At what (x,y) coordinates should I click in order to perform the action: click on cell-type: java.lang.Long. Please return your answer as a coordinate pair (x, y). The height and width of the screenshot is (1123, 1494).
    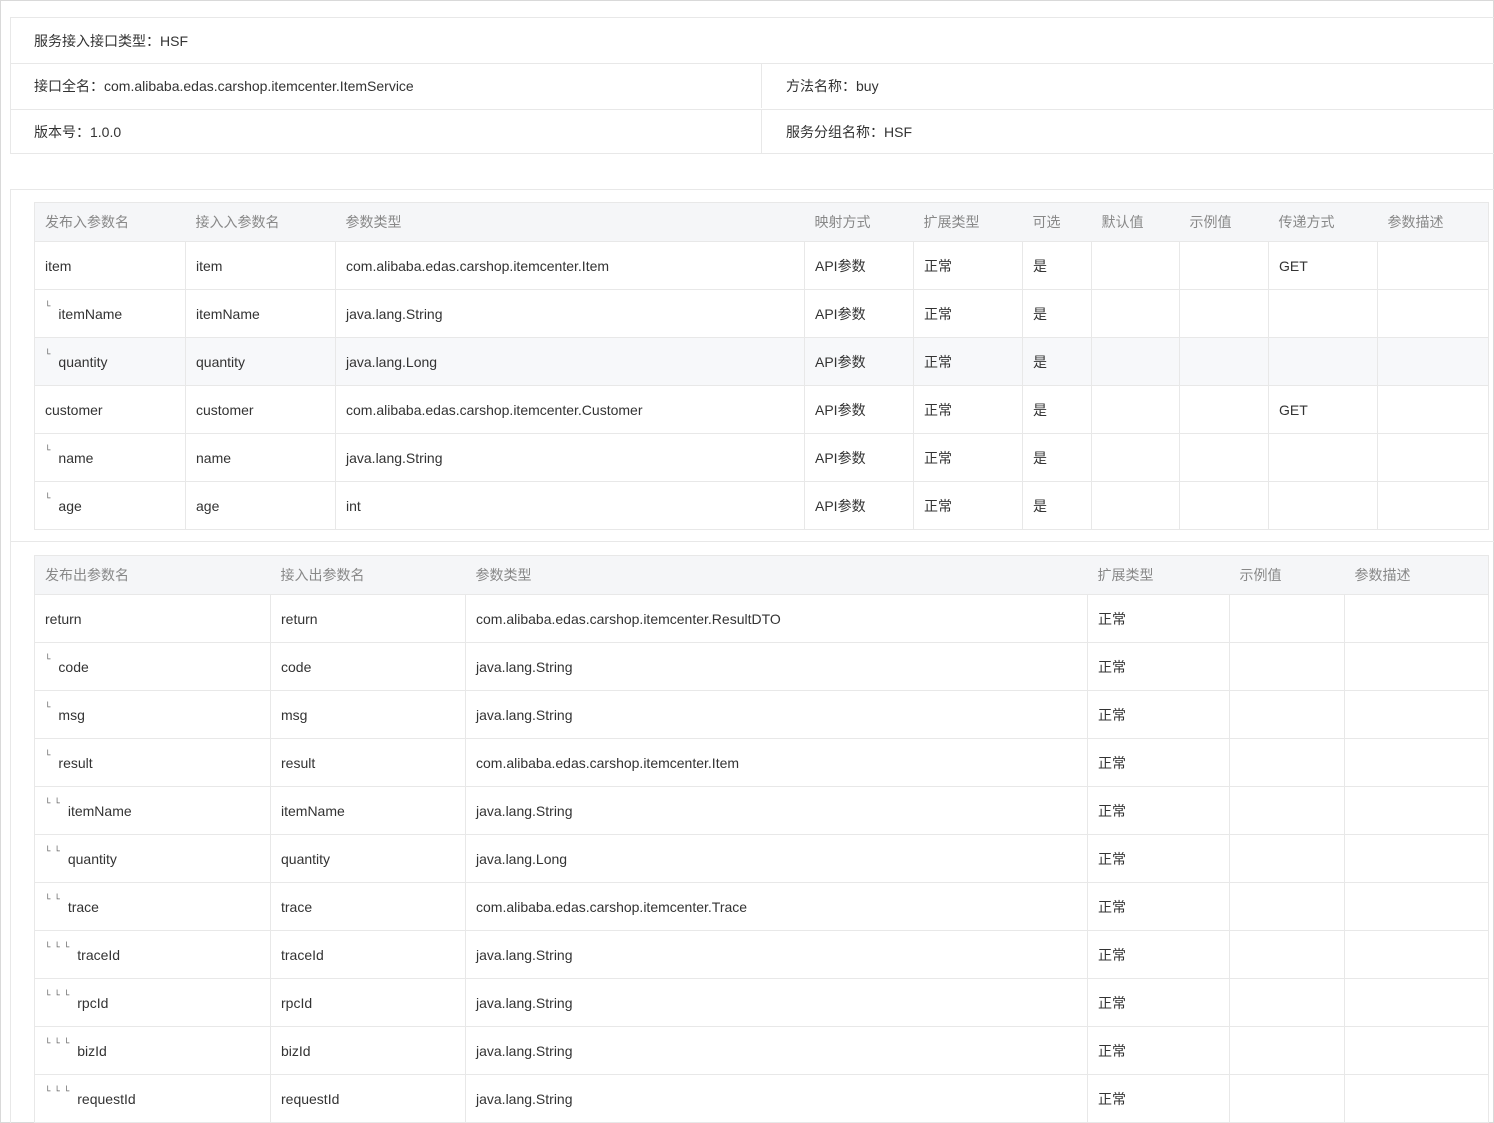
    Looking at the image, I should click on (570, 361).